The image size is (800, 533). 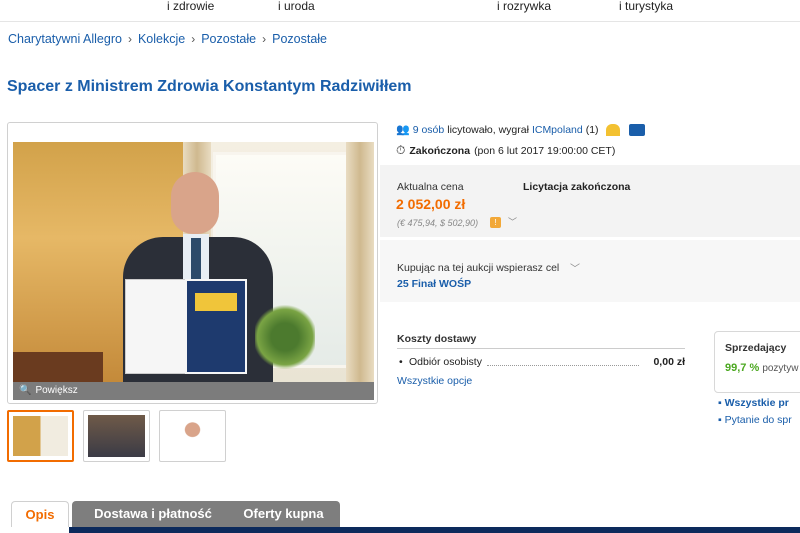 I want to click on heart-badge-icon, so click(x=612, y=129).